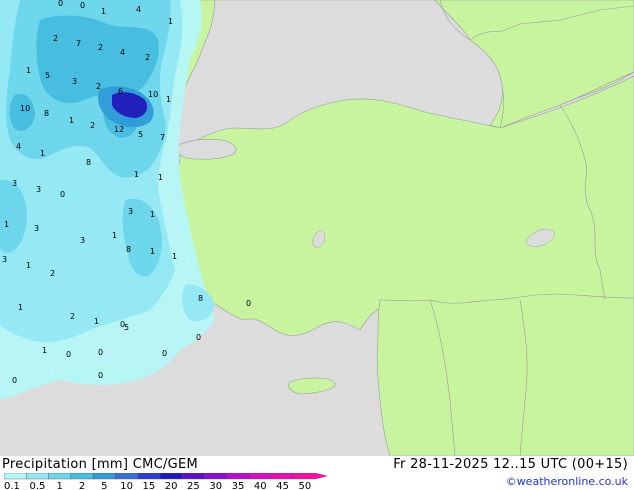 The image size is (634, 490). What do you see at coordinates (505, 374) in the screenshot?
I see `land-levant` at bounding box center [505, 374].